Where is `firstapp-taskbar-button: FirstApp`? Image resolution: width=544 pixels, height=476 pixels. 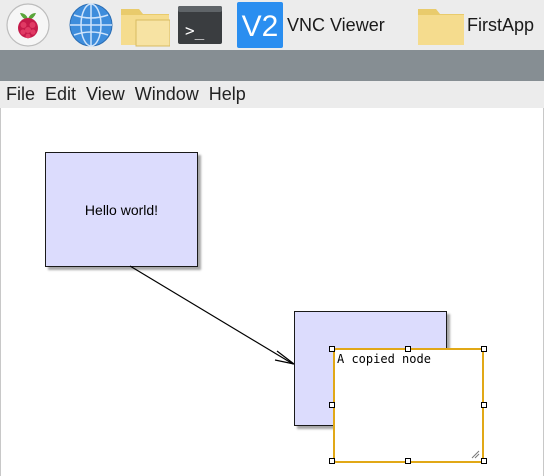 firstapp-taskbar-button: FirstApp is located at coordinates (475, 25).